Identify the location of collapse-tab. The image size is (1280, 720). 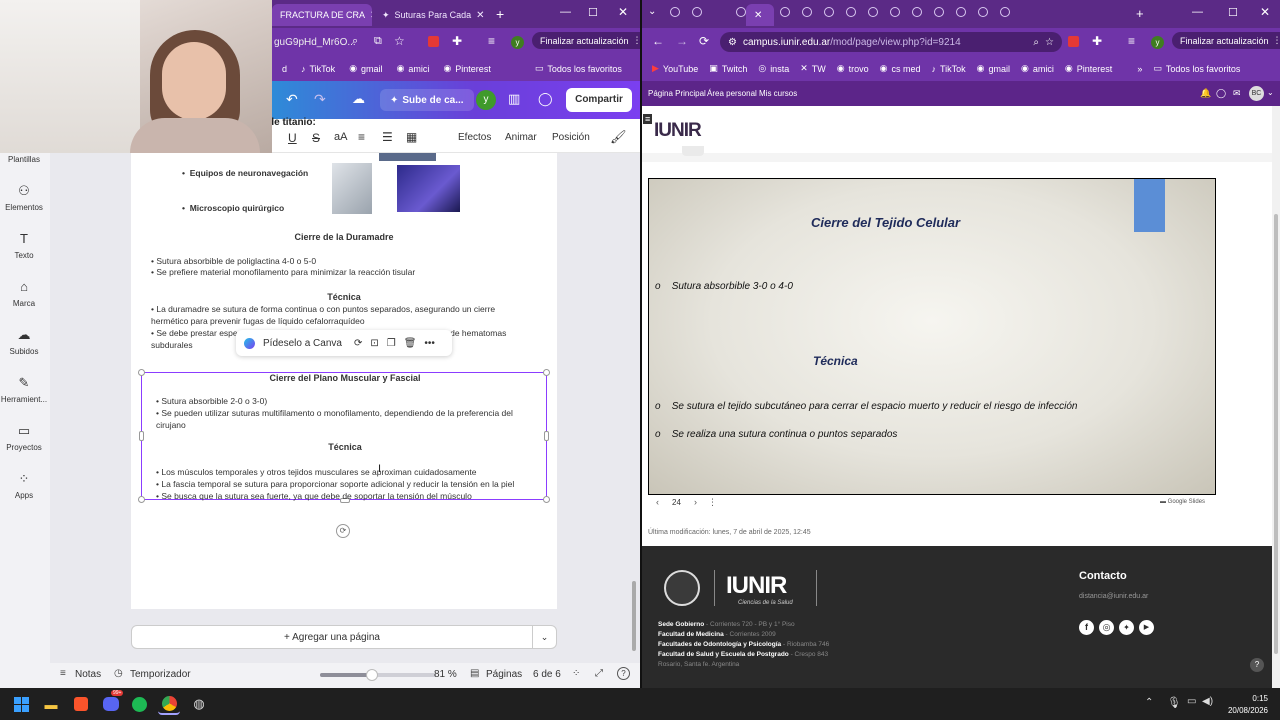
(693, 151).